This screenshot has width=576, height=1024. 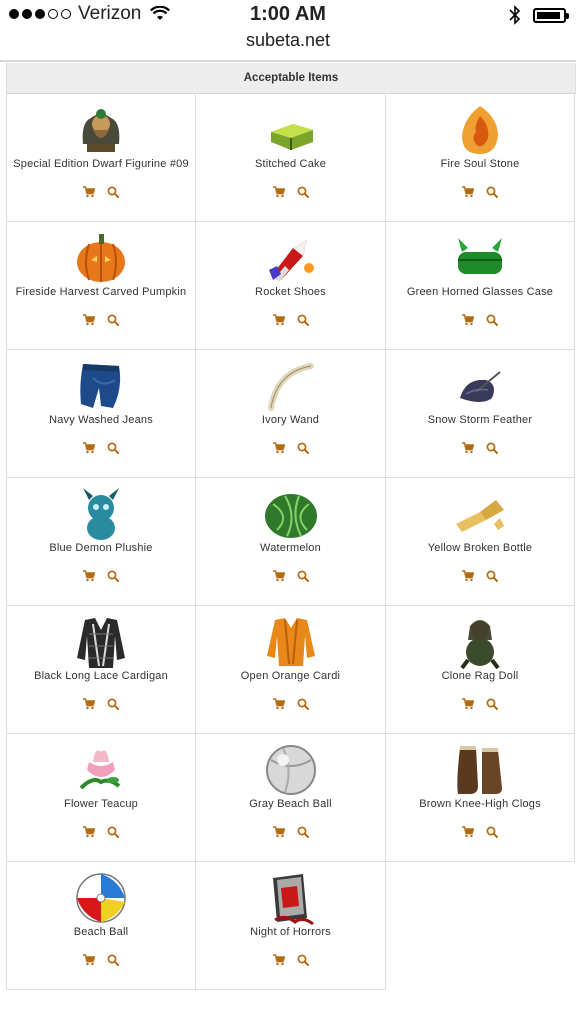 I want to click on item-name: Watermelon, so click(x=290, y=548).